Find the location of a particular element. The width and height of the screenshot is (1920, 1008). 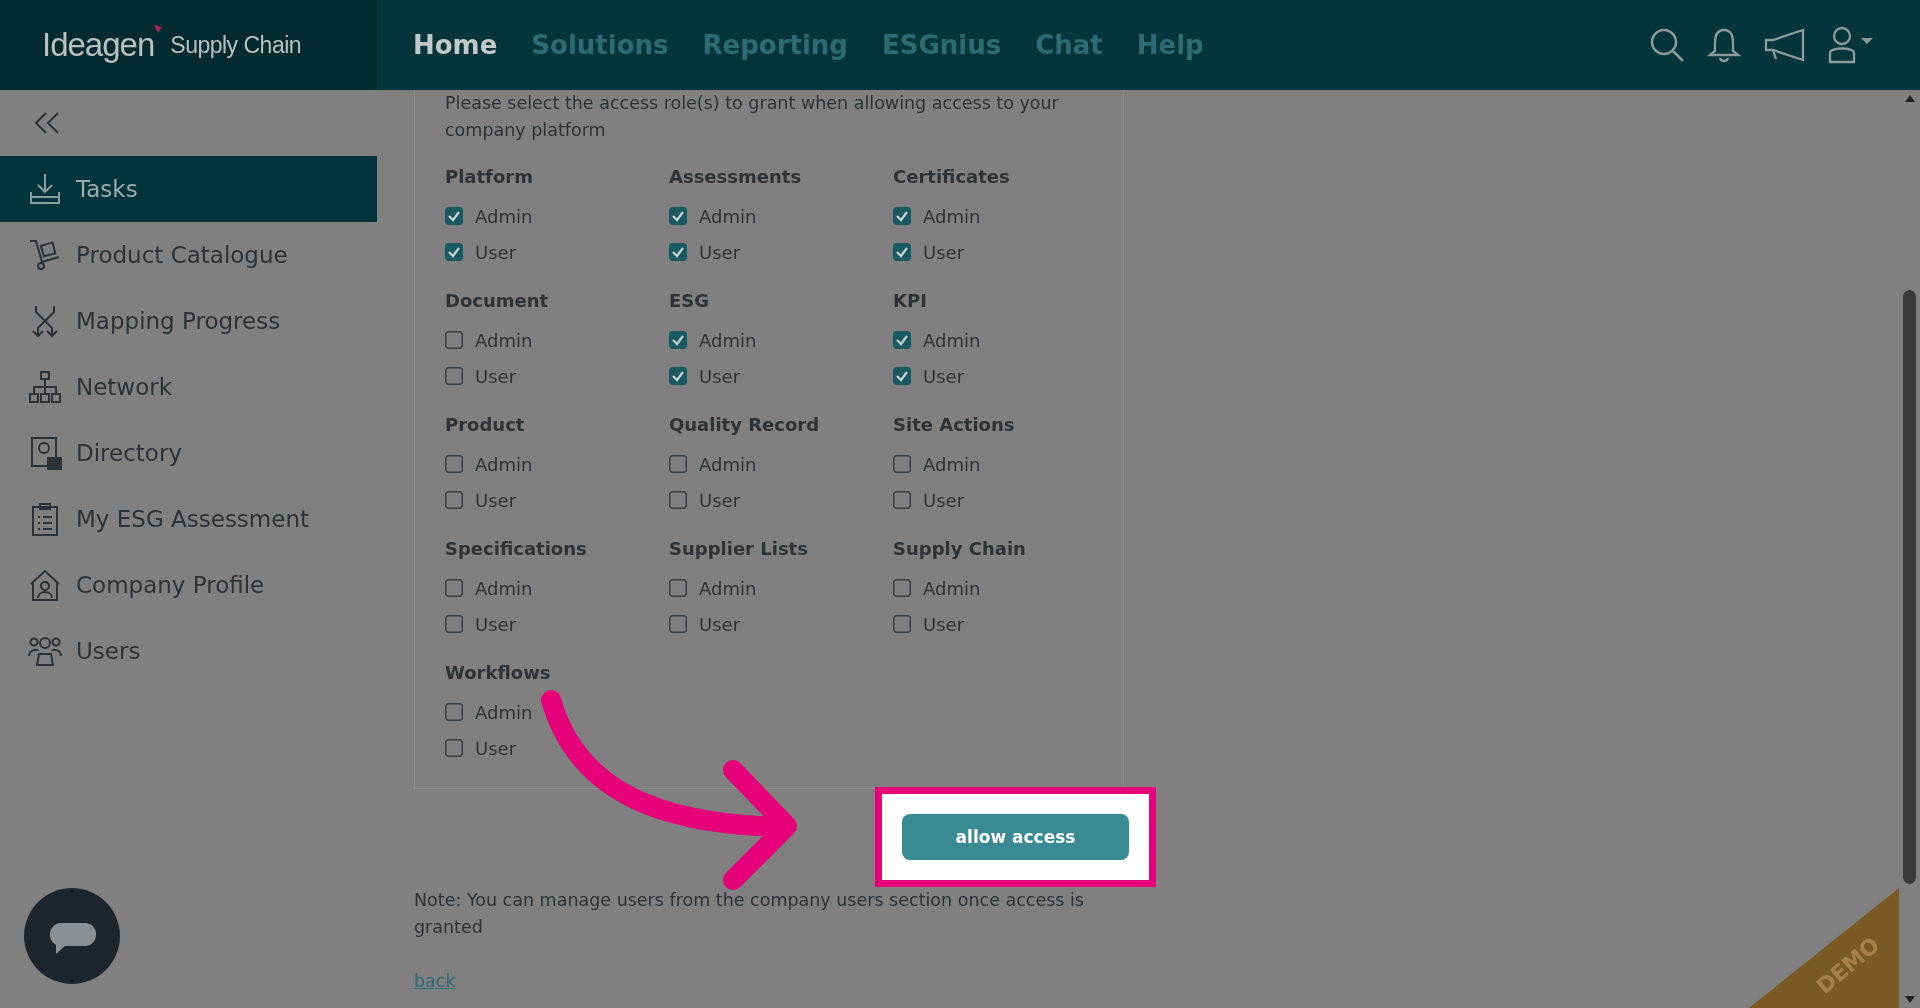

sidebar-item: Tasks is located at coordinates (188, 189).